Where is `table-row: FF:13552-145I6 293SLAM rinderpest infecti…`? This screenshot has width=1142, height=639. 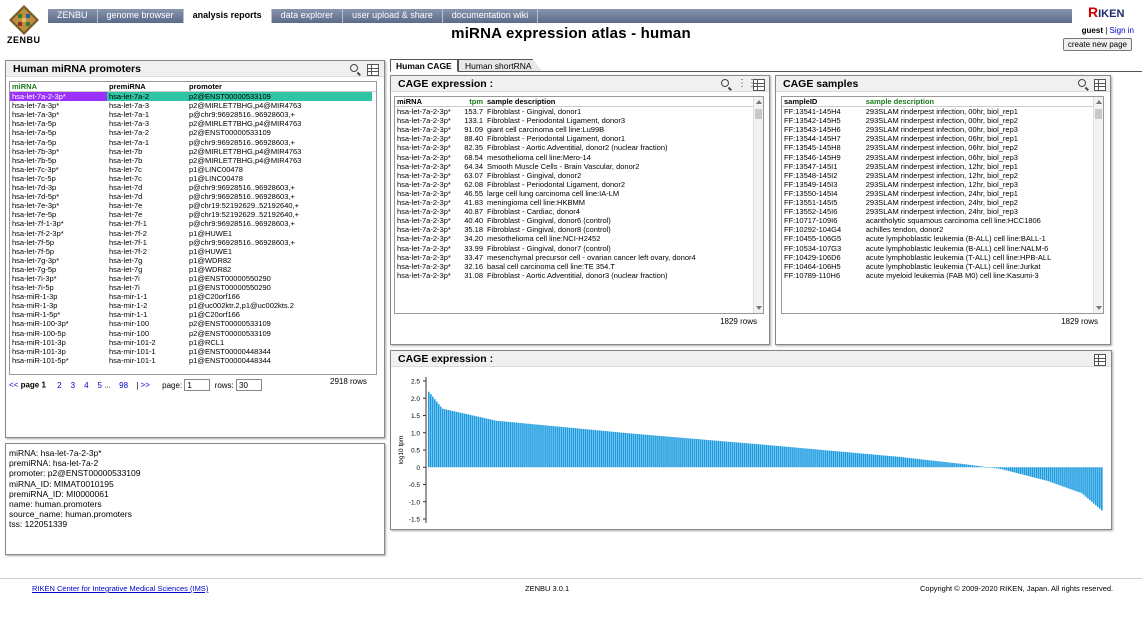
table-row: FF:13552-145I6 293SLAM rinderpest infecti… is located at coordinates (937, 211).